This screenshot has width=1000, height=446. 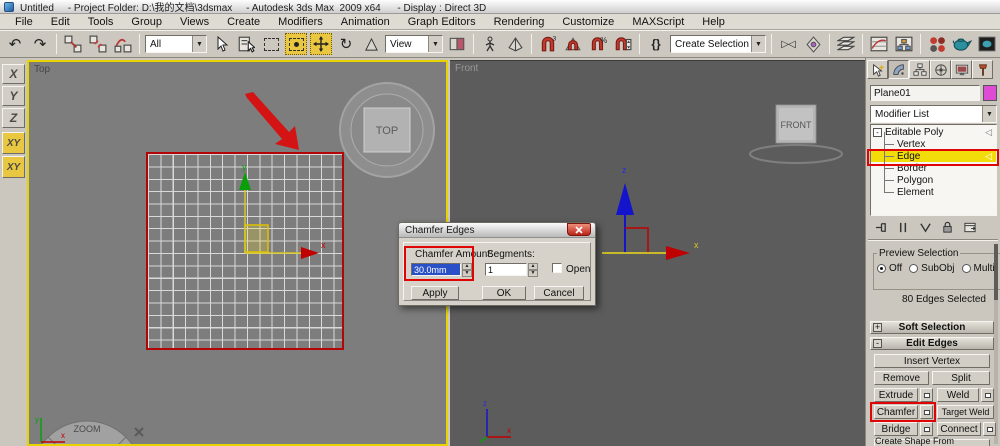 What do you see at coordinates (515, 44) in the screenshot?
I see `keyboard-shortcut-override-icon` at bounding box center [515, 44].